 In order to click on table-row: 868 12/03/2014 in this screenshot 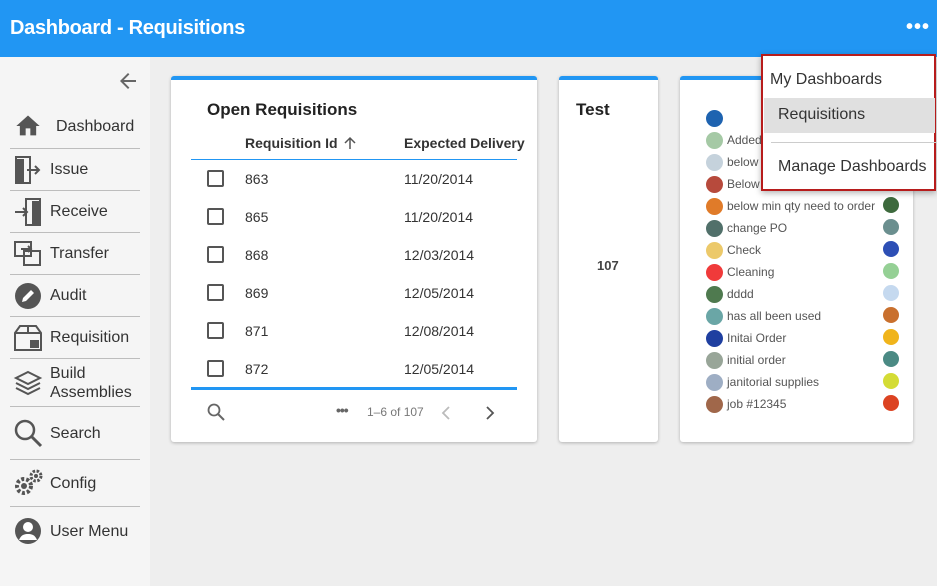, I will do `click(354, 255)`.